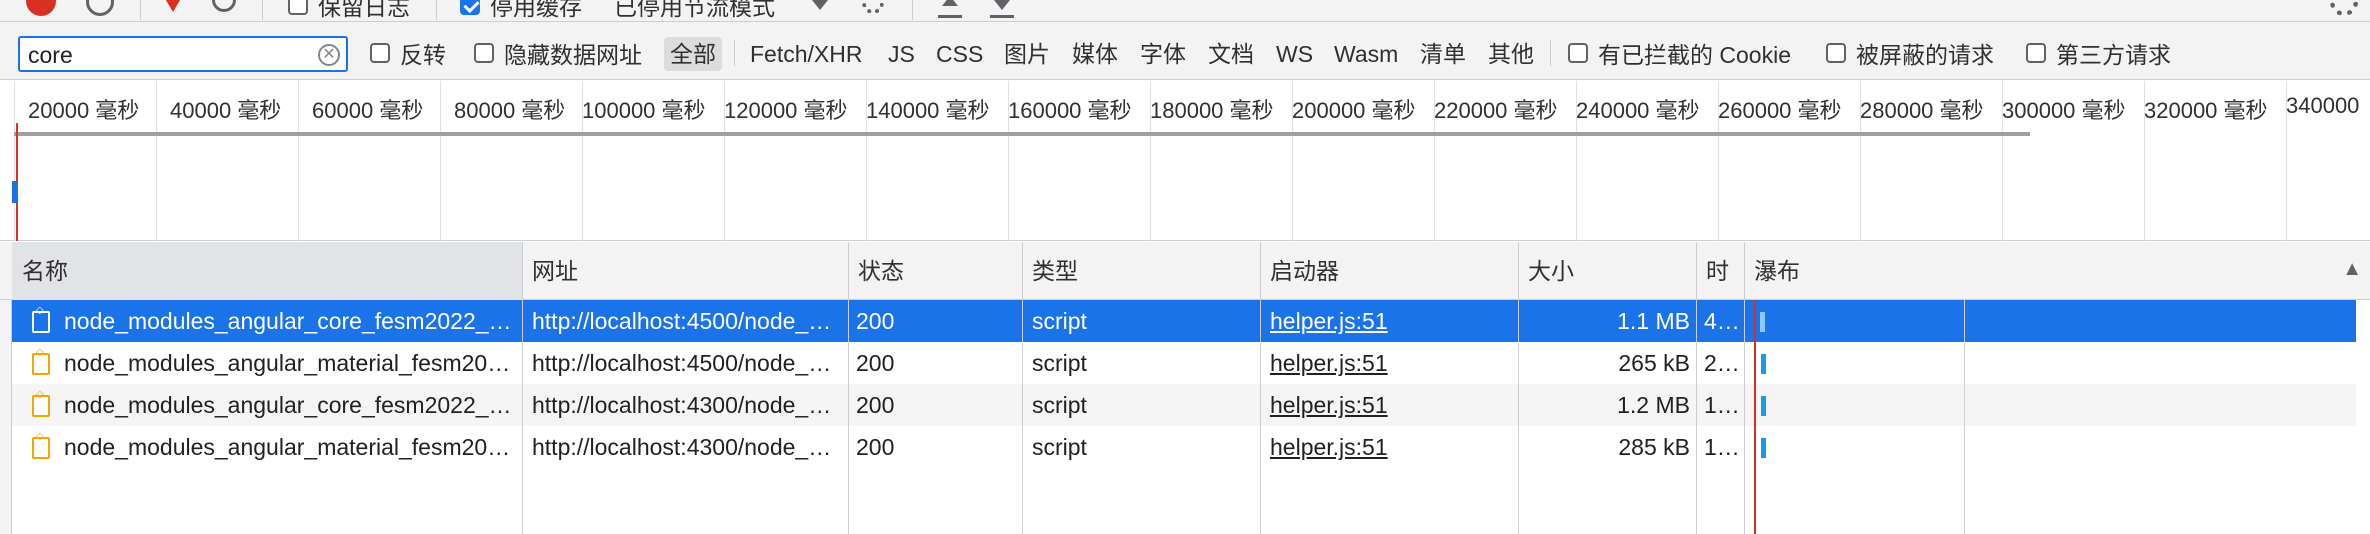  What do you see at coordinates (1141, 271) in the screenshot?
I see `column-header-type: 类型` at bounding box center [1141, 271].